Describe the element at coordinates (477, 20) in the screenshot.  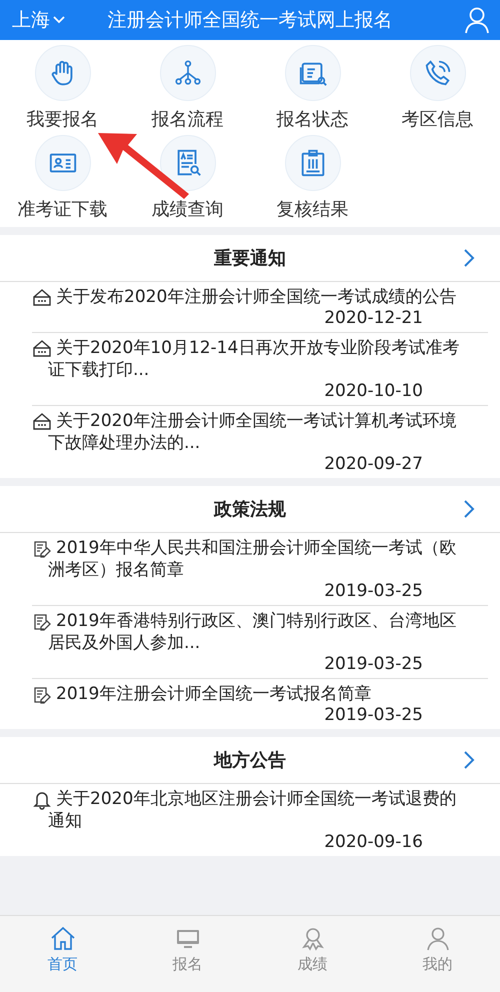
I see `user-icon` at that location.